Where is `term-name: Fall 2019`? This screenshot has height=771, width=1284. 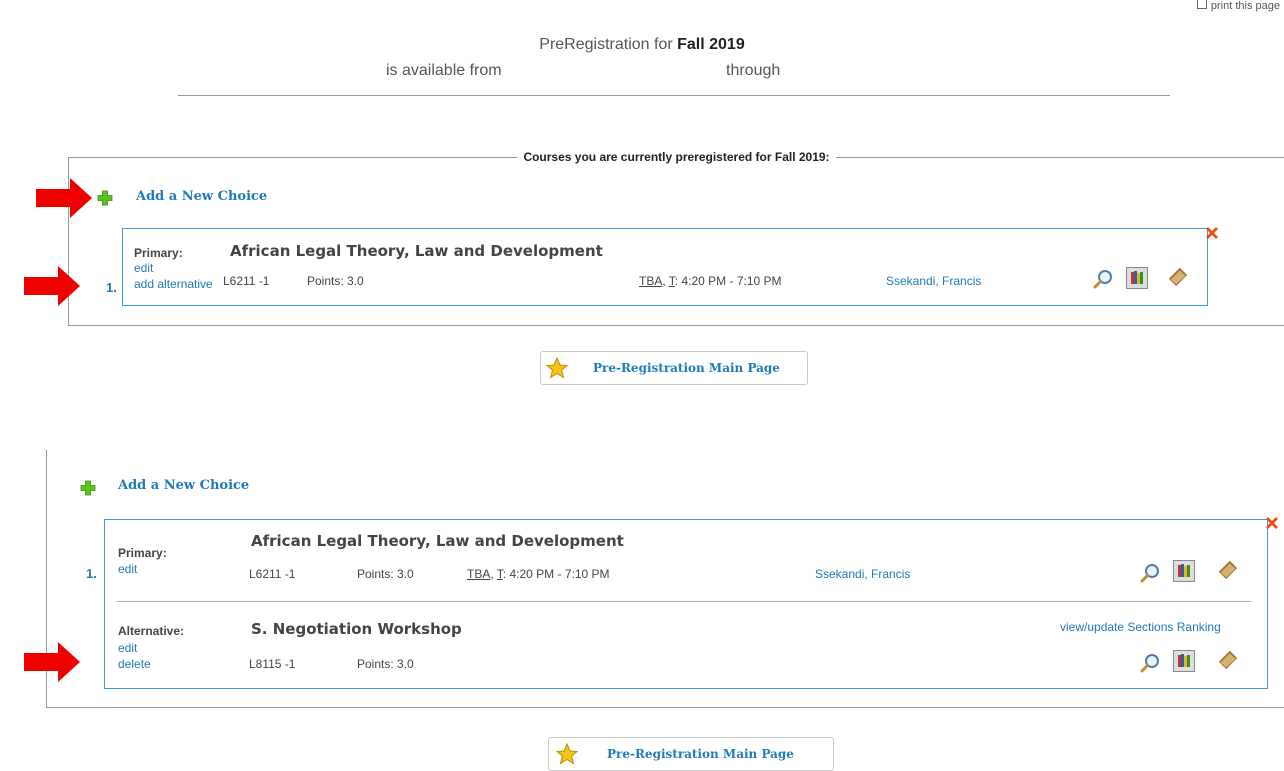 term-name: Fall 2019 is located at coordinates (711, 44).